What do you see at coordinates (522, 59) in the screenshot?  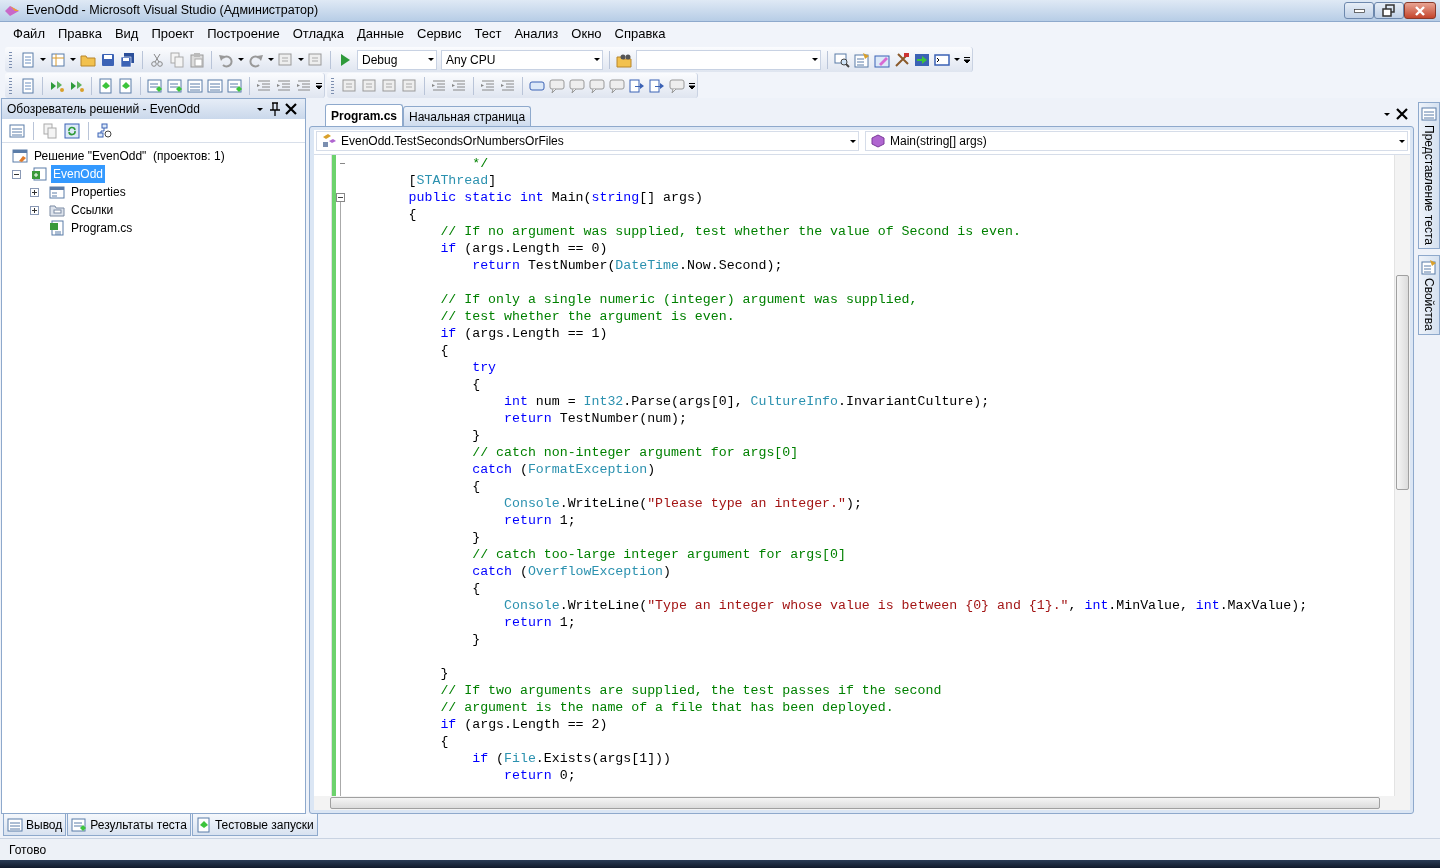 I see `platform-dropdown: Any CPU` at bounding box center [522, 59].